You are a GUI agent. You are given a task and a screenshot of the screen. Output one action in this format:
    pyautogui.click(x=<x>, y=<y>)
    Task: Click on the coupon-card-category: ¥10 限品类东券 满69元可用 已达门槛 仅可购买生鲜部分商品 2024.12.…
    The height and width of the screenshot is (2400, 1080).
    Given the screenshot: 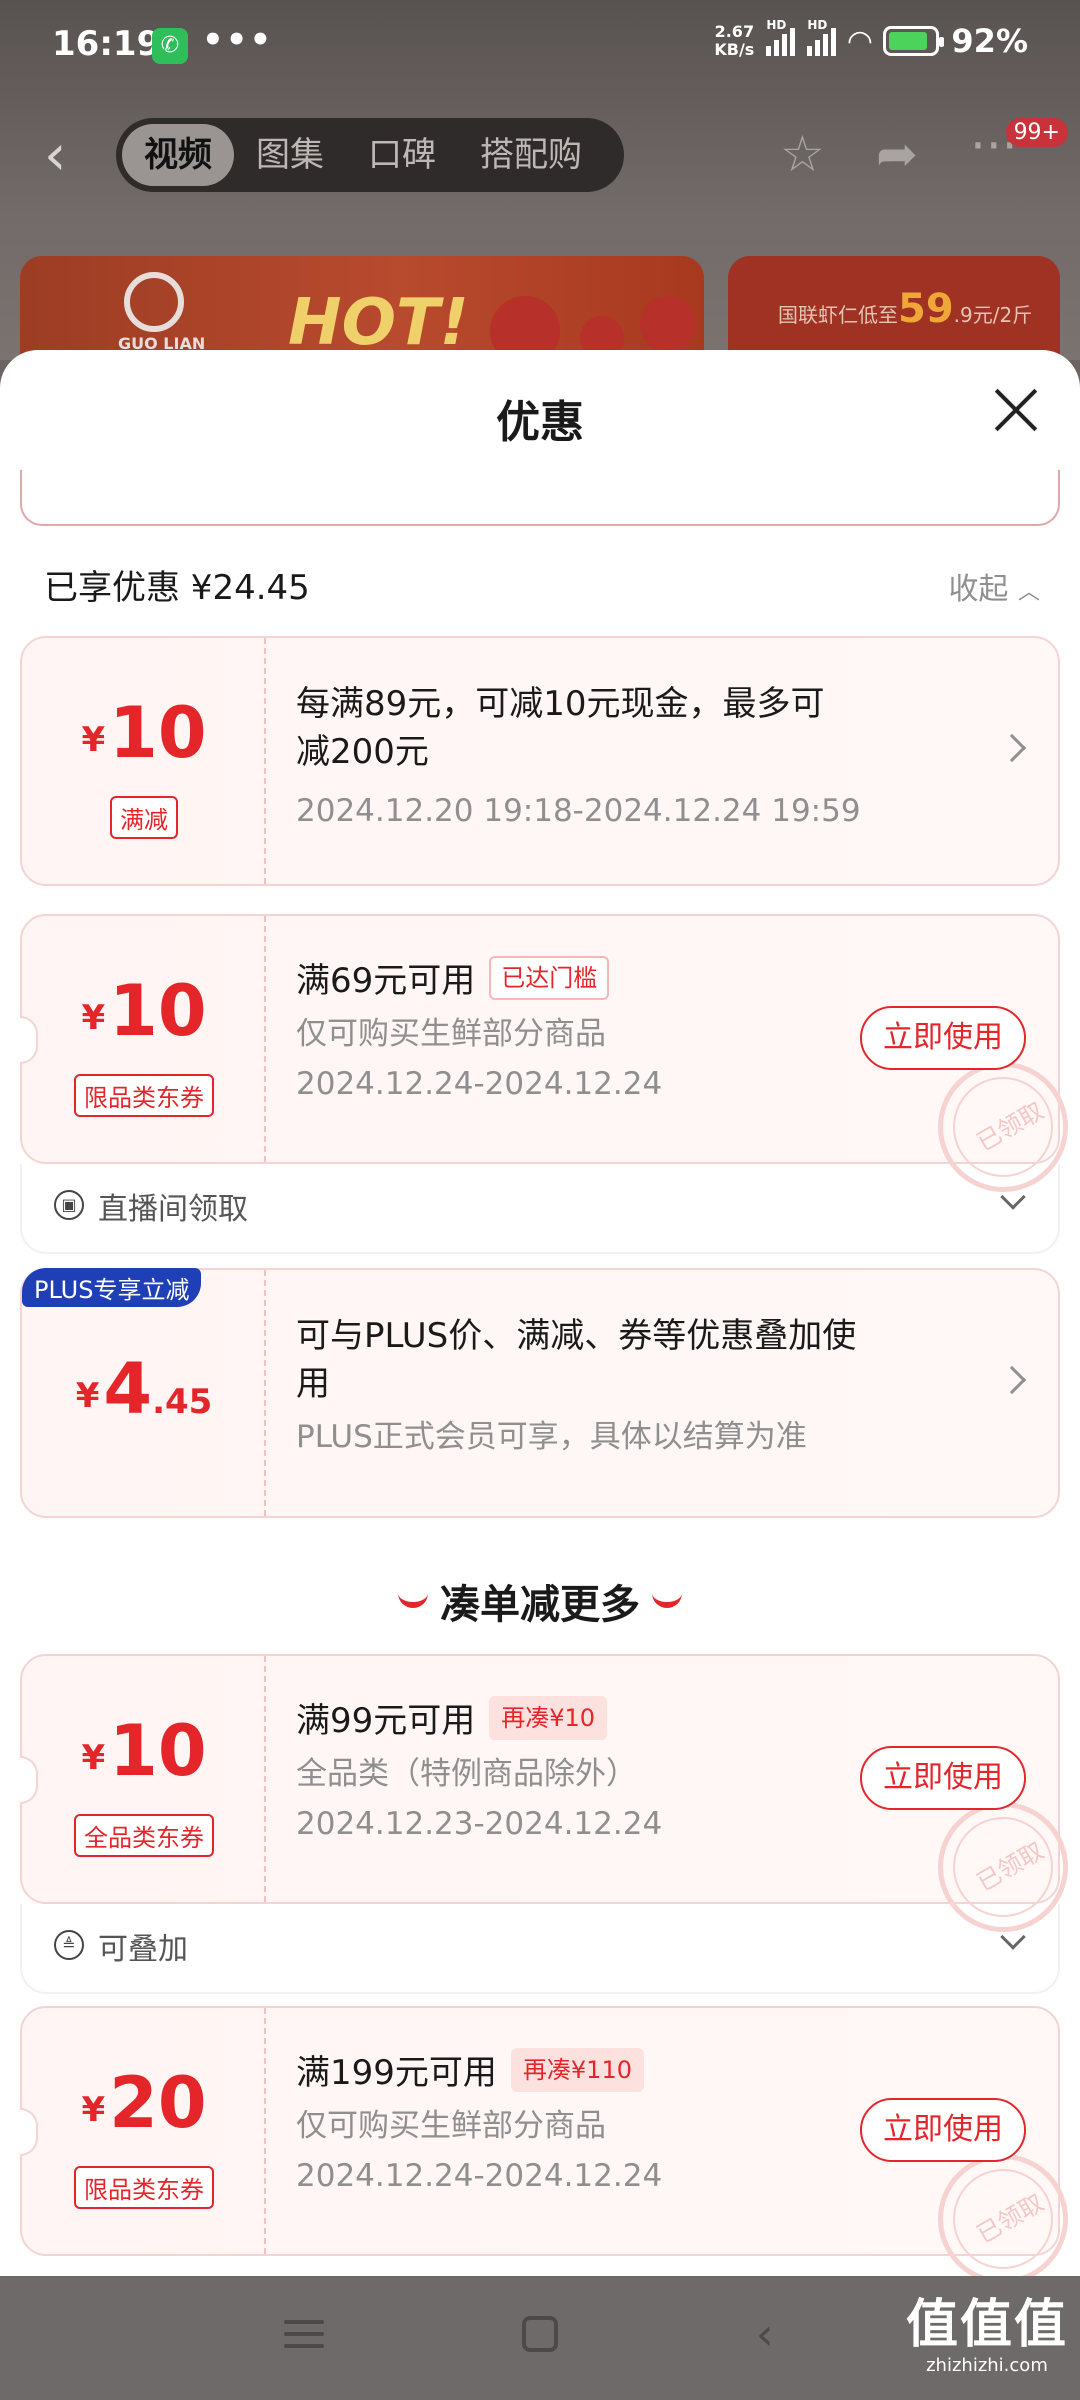 What is the action you would take?
    pyautogui.click(x=544, y=1053)
    